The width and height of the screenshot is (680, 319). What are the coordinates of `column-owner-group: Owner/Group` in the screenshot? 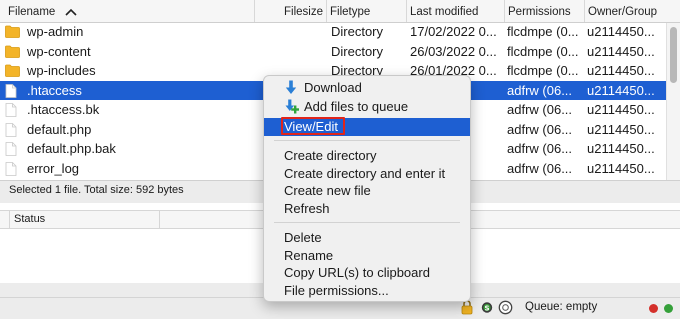 It's located at (632, 11).